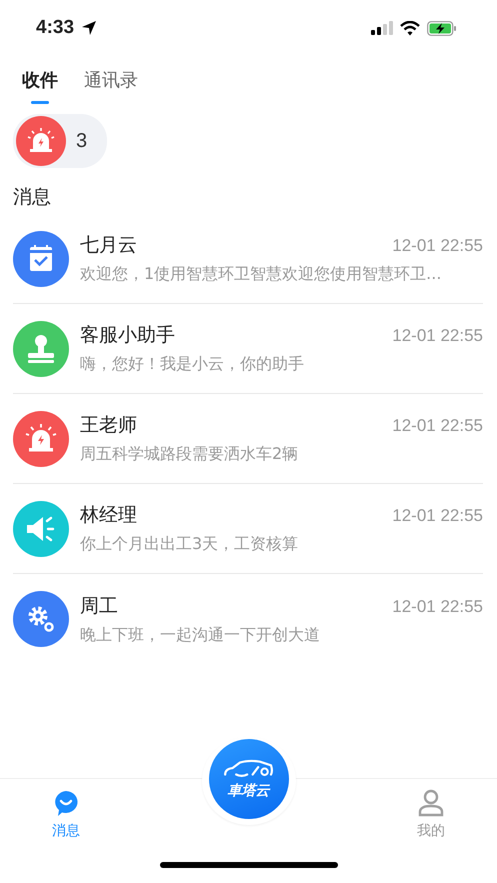 This screenshot has height=883, width=497. I want to click on logo-text: 車塔云, so click(249, 791).